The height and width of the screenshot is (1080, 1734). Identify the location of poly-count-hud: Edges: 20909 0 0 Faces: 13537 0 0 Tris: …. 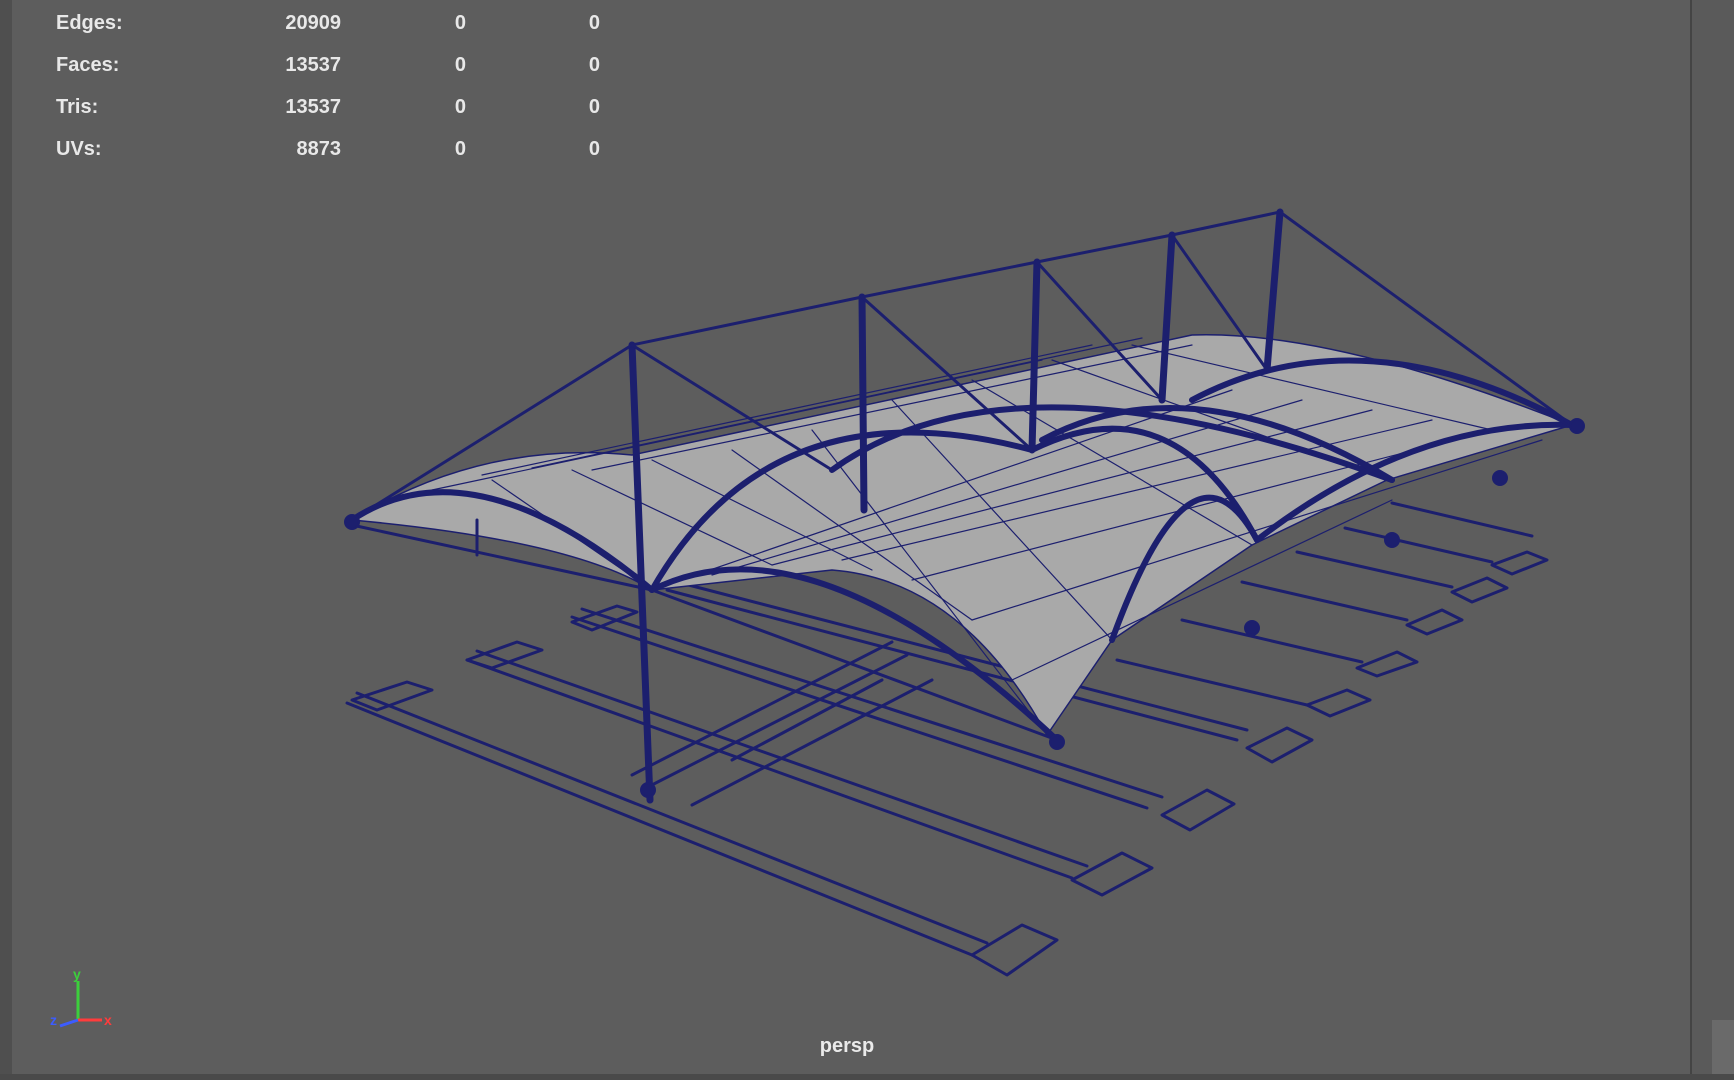
(328, 94).